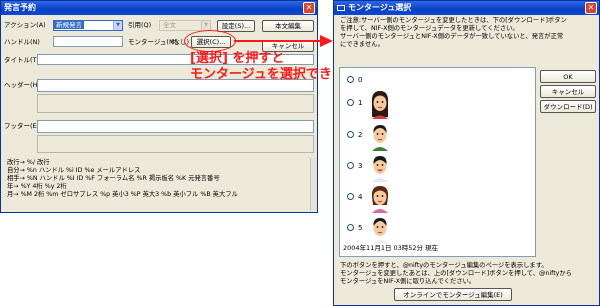  What do you see at coordinates (444, 265) in the screenshot?
I see `bottom-info-line: 下のボタンを押すと、@niftyのモンタージュ編集のページを表示します。` at bounding box center [444, 265].